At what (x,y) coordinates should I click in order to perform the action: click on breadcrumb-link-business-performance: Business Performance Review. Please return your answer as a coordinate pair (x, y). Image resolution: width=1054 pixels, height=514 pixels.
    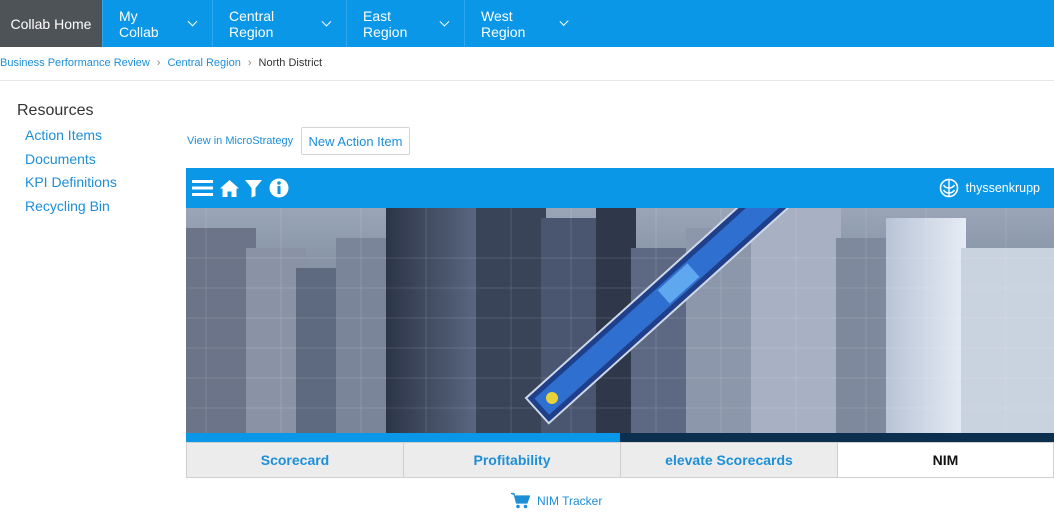
    Looking at the image, I should click on (75, 63).